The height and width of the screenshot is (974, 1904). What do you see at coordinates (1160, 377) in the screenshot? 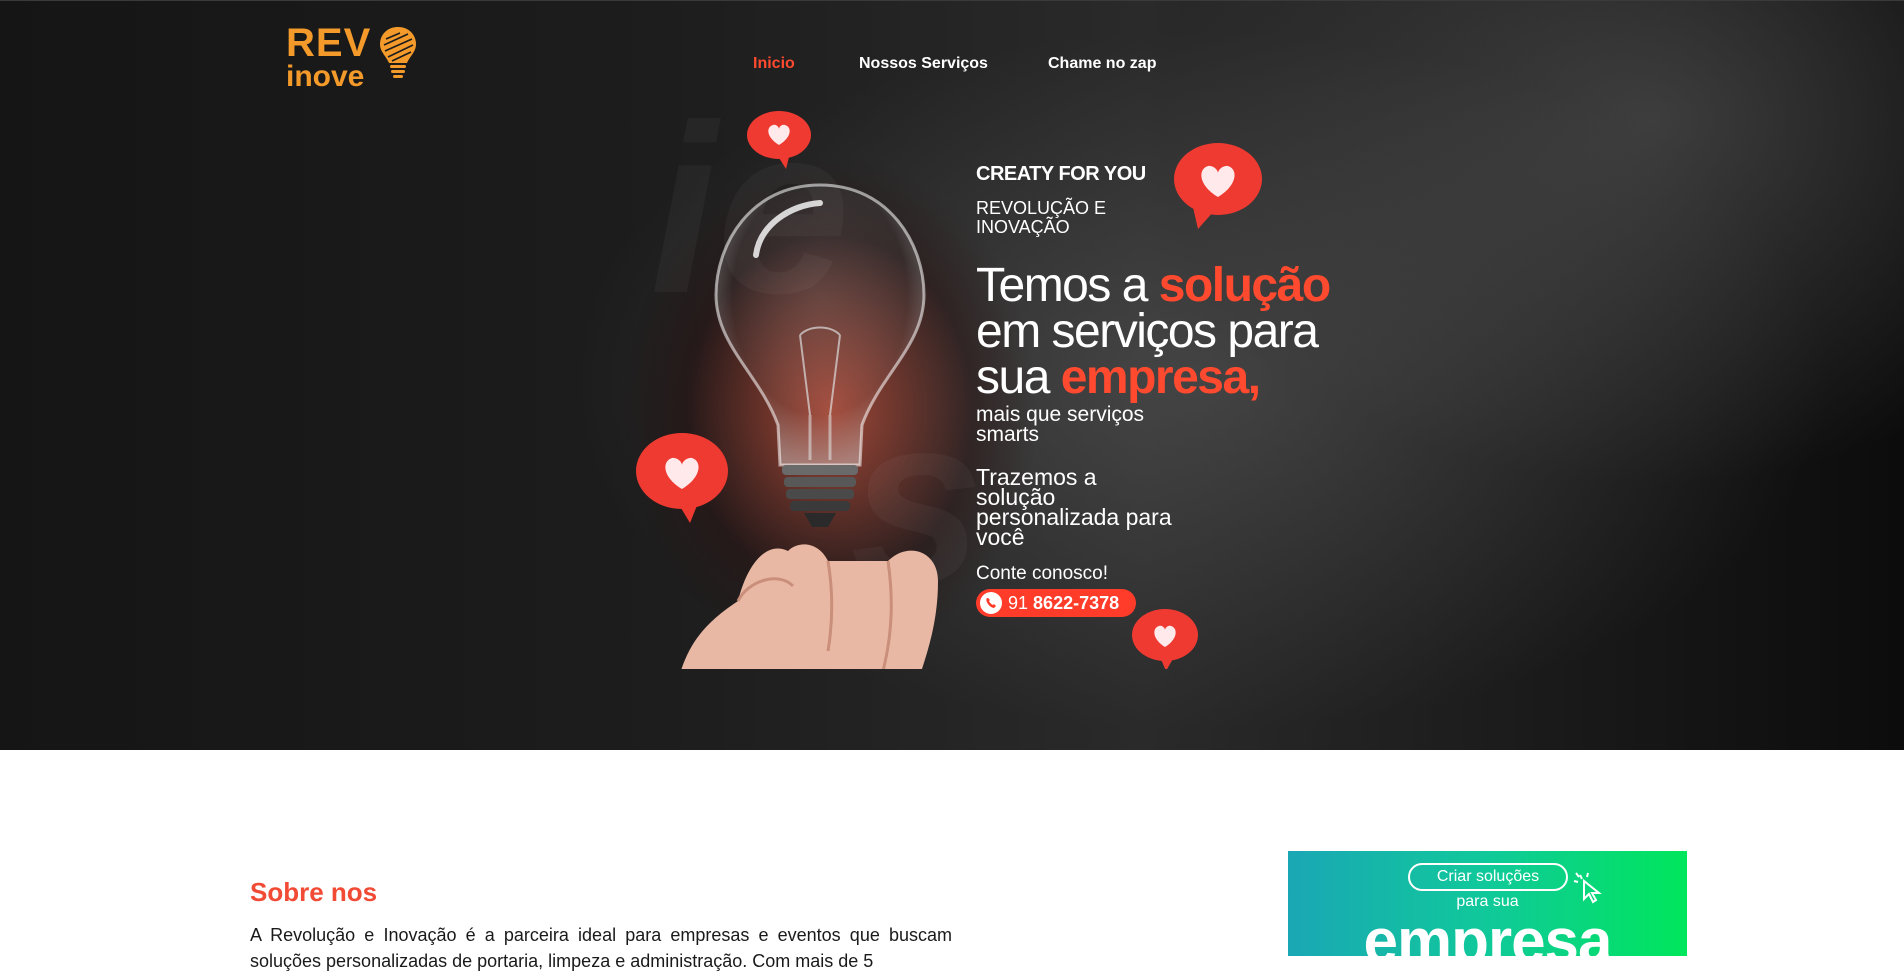
I see `headline-highlight: empresa,` at bounding box center [1160, 377].